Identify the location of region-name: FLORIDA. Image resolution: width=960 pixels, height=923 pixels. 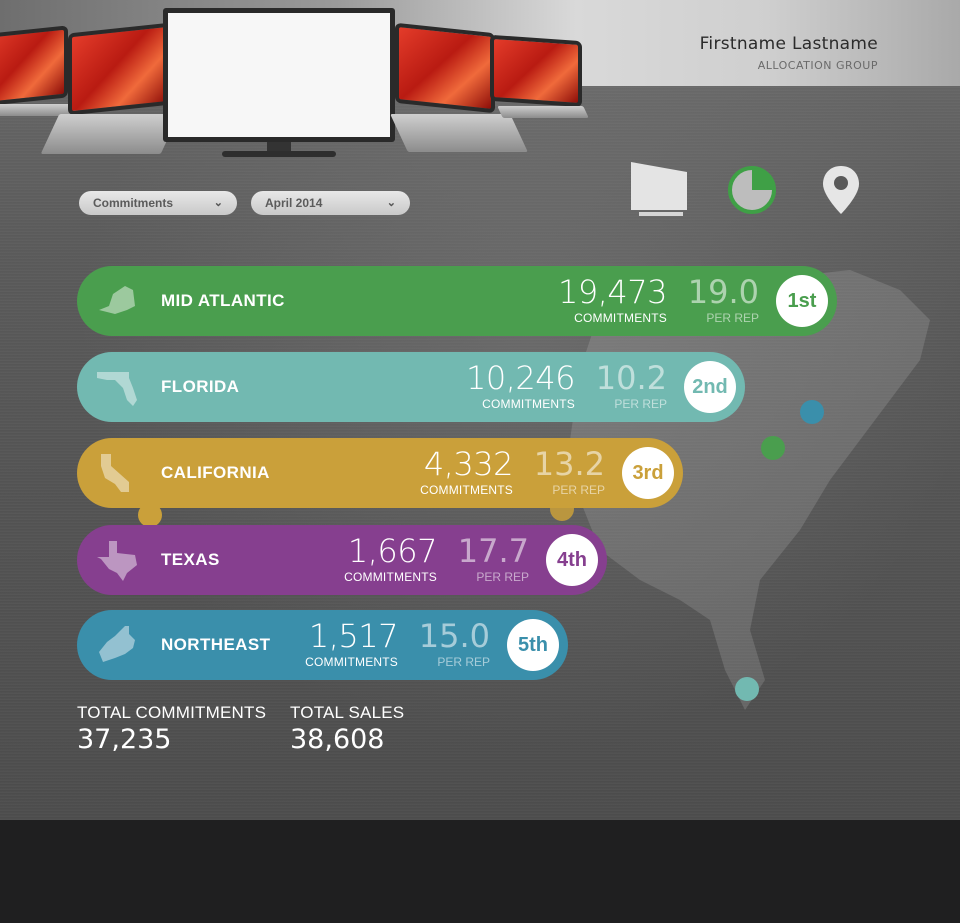
(200, 386).